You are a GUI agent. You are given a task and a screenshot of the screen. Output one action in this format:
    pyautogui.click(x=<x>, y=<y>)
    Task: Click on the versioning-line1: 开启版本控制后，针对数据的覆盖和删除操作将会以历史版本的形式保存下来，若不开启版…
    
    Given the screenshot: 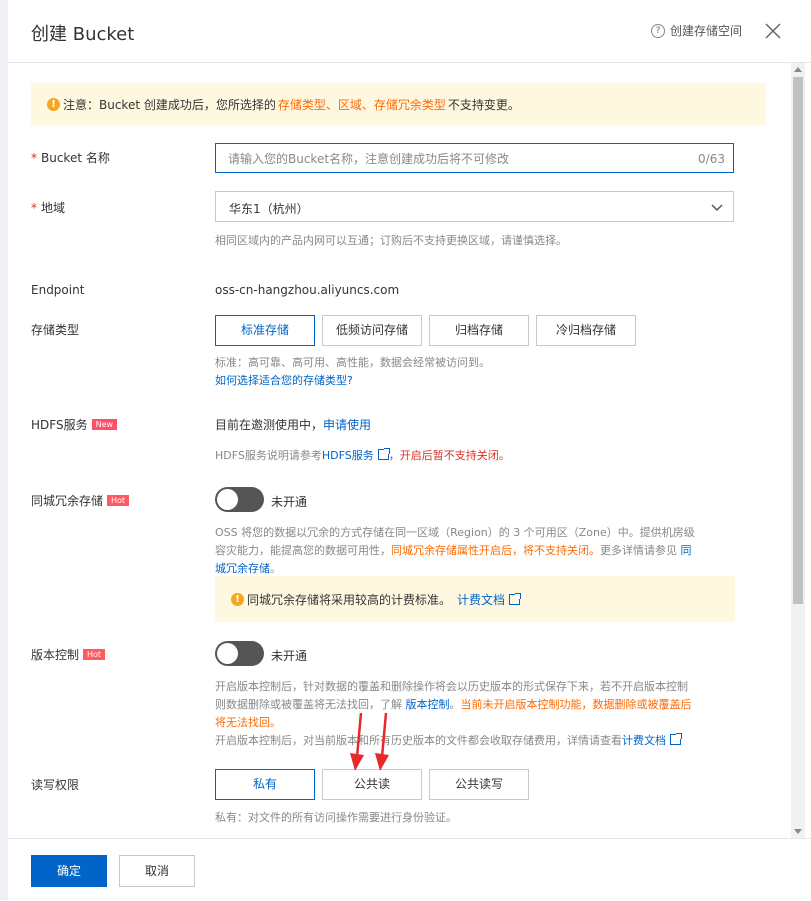 What is the action you would take?
    pyautogui.click(x=451, y=686)
    